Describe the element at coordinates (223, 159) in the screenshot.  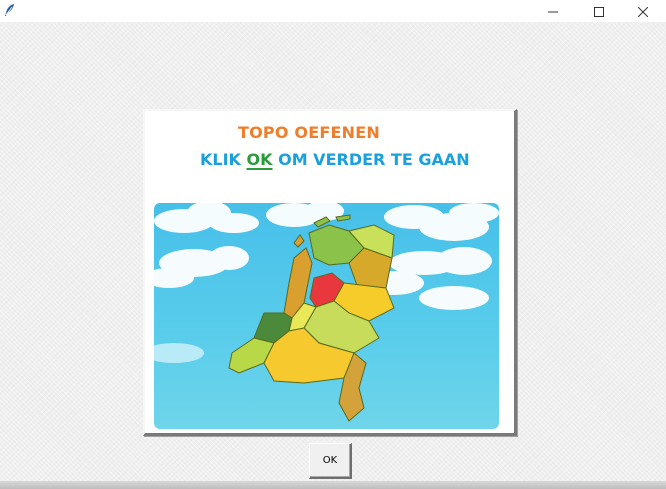
I see `instruction-prefix: KLIK` at that location.